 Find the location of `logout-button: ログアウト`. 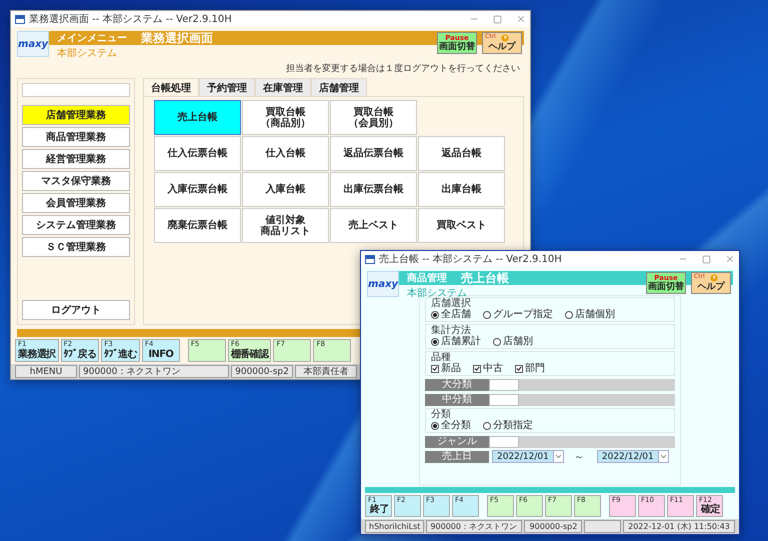

logout-button: ログアウト is located at coordinates (76, 310).